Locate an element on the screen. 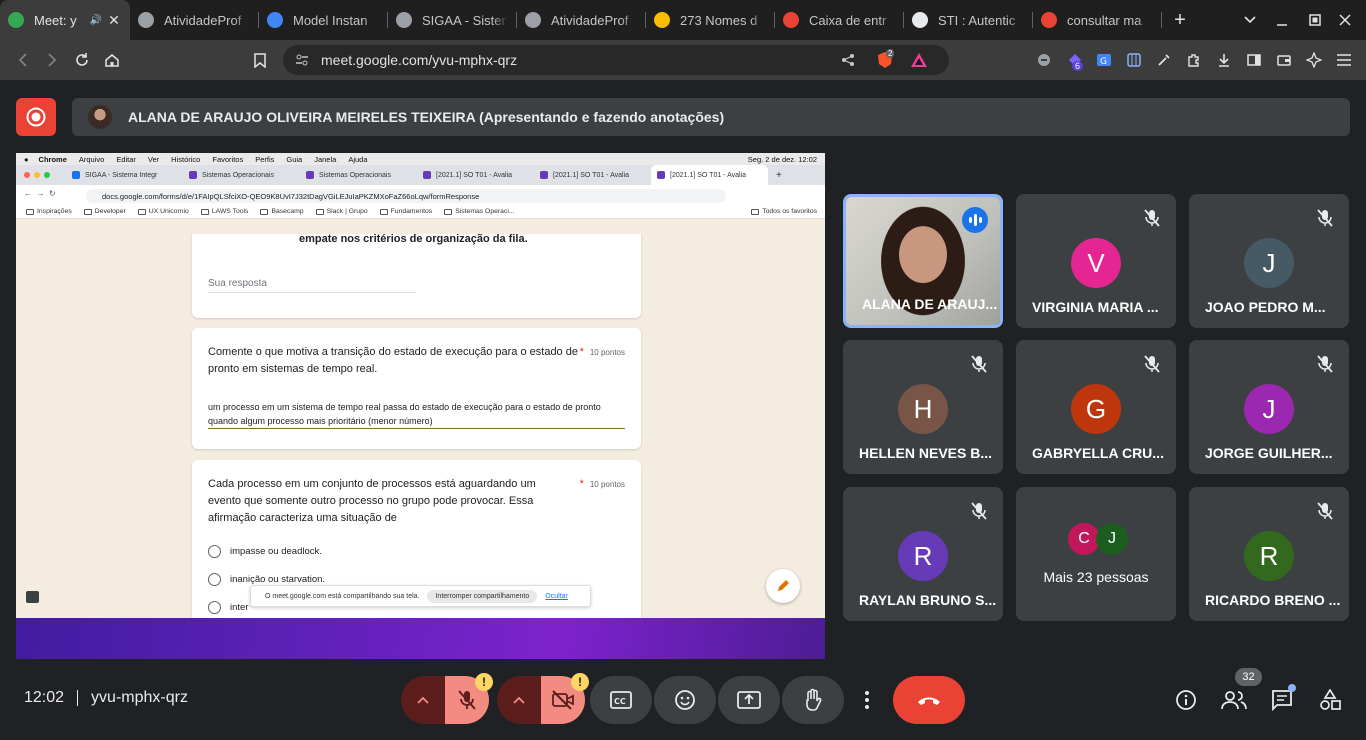 This screenshot has width=1366, height=740. extension-purple-icon: 6 is located at coordinates (1075, 60).